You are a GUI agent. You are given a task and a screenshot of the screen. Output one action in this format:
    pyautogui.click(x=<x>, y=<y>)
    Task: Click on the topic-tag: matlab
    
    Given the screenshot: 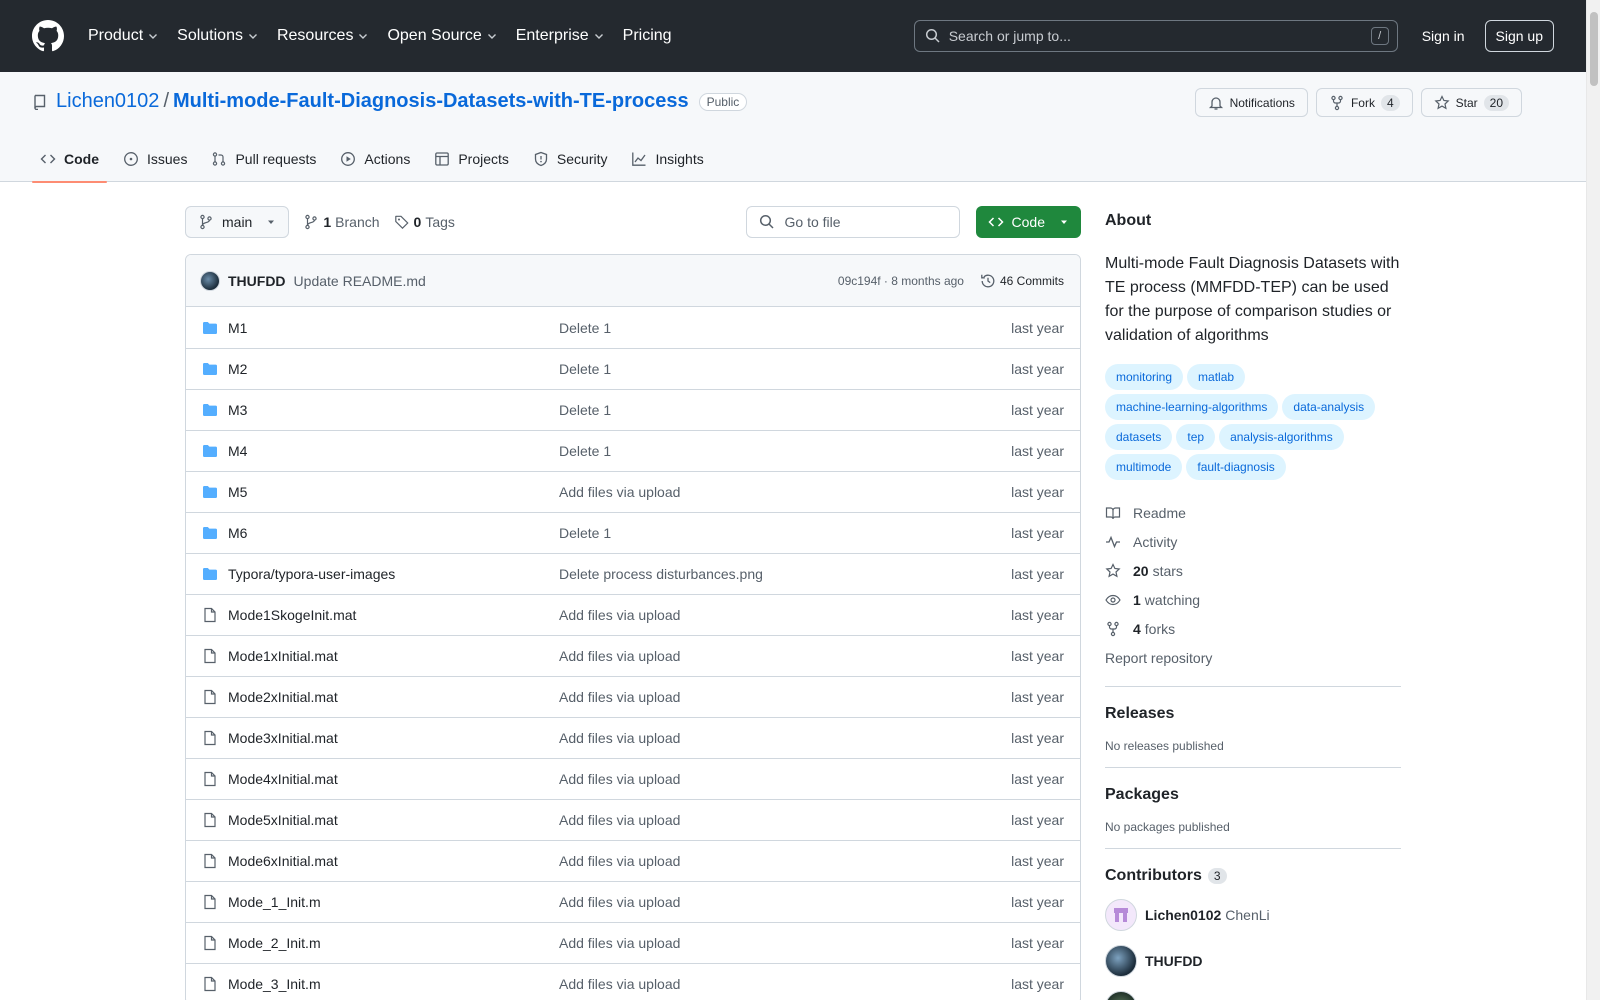 What is the action you would take?
    pyautogui.click(x=1216, y=377)
    